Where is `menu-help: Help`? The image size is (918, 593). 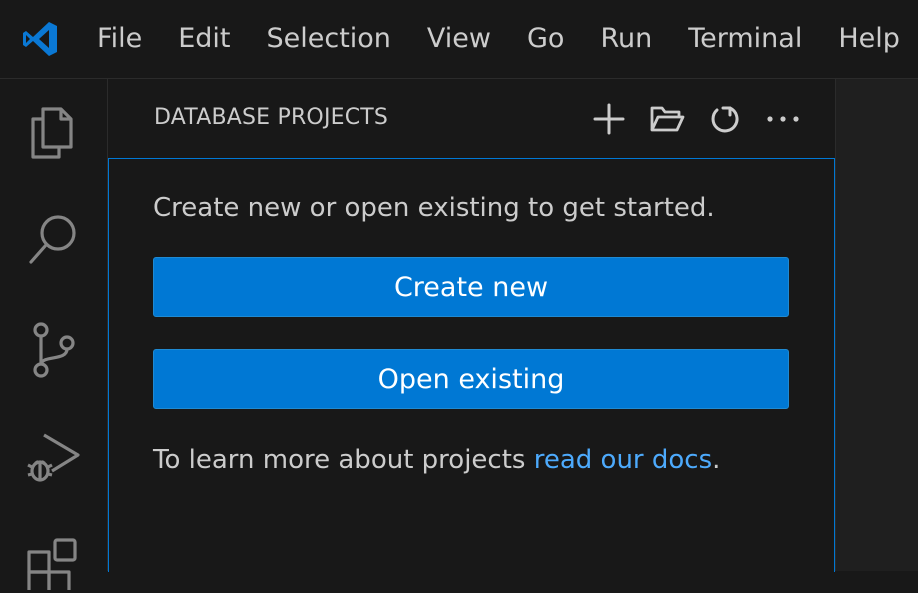
menu-help: Help is located at coordinates (869, 39).